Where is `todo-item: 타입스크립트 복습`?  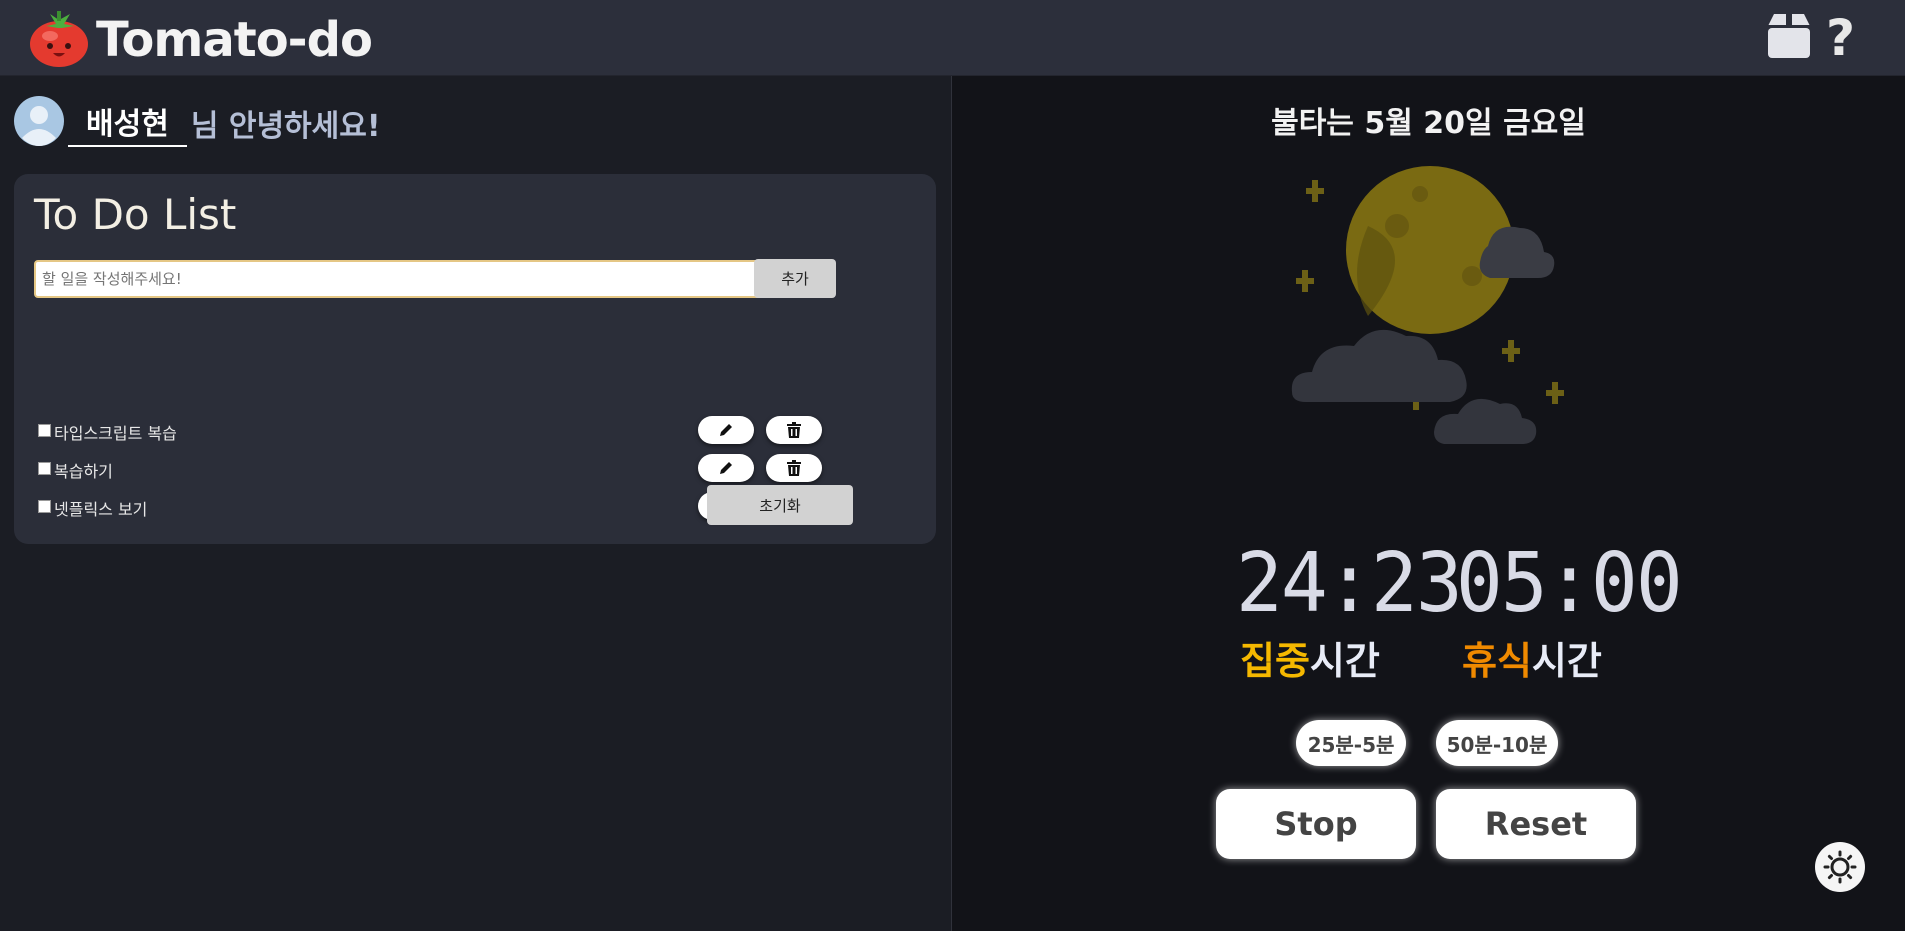 todo-item: 타입스크립트 복습 is located at coordinates (438, 431).